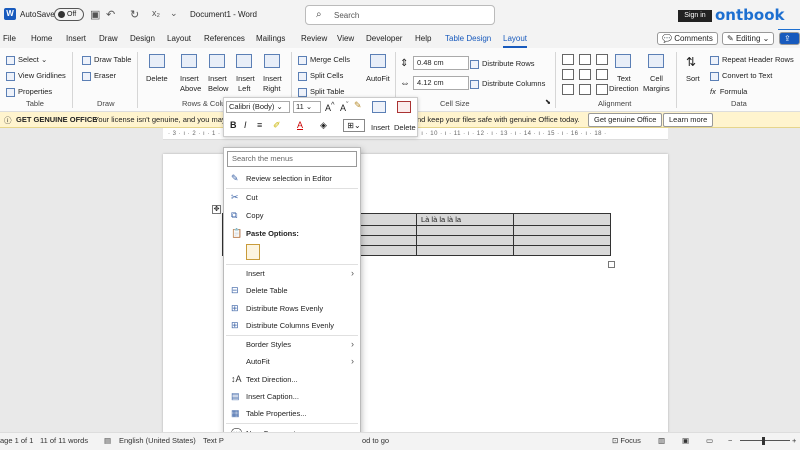  What do you see at coordinates (548, 102) in the screenshot?
I see `cell-size-launcher-icon: ⬊` at bounding box center [548, 102].